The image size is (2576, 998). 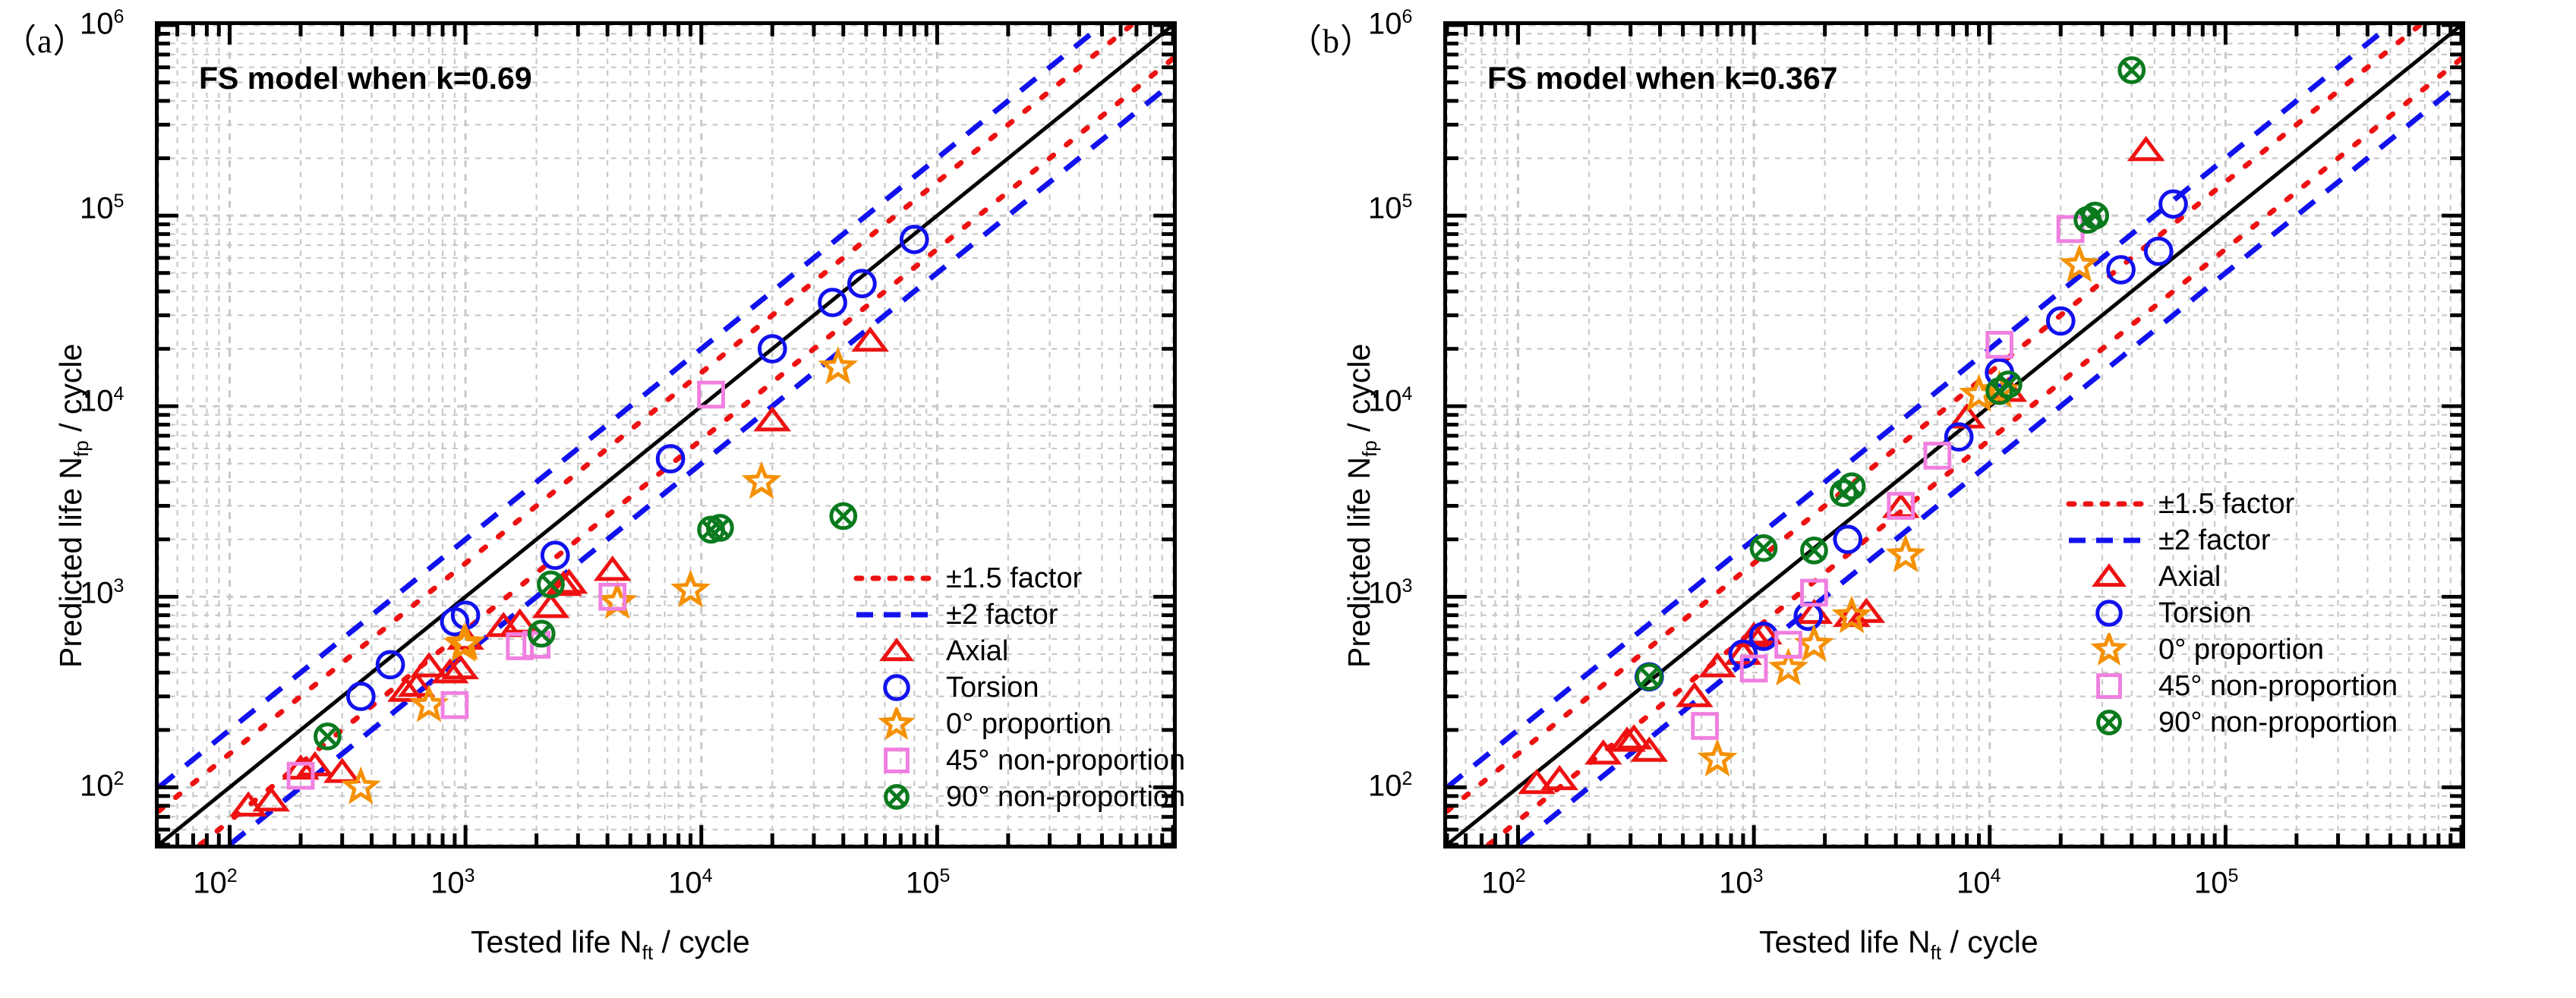 What do you see at coordinates (1898, 944) in the screenshot?
I see `panel-b-xlabel: Tested life Nft / cycle` at bounding box center [1898, 944].